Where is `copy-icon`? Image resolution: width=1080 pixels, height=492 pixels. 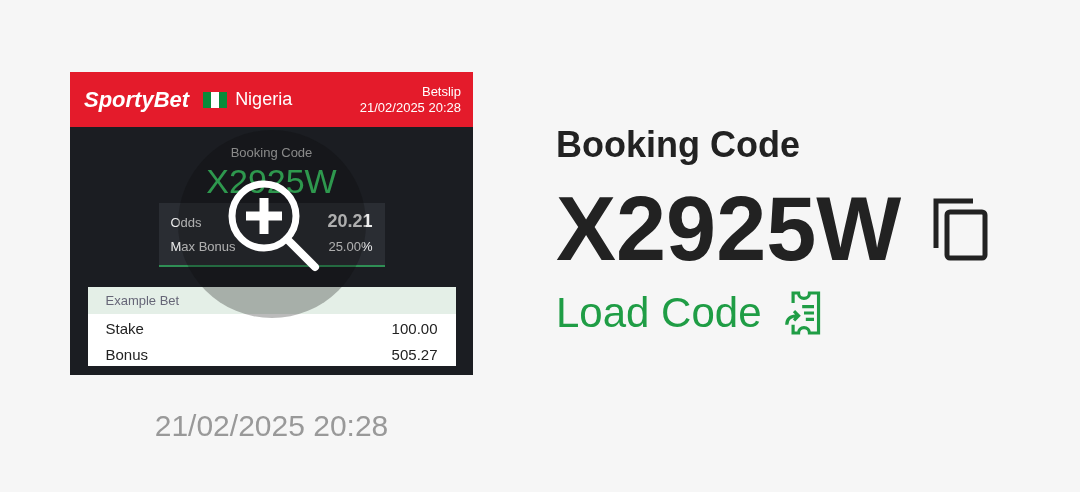
copy-icon is located at coordinates (961, 229).